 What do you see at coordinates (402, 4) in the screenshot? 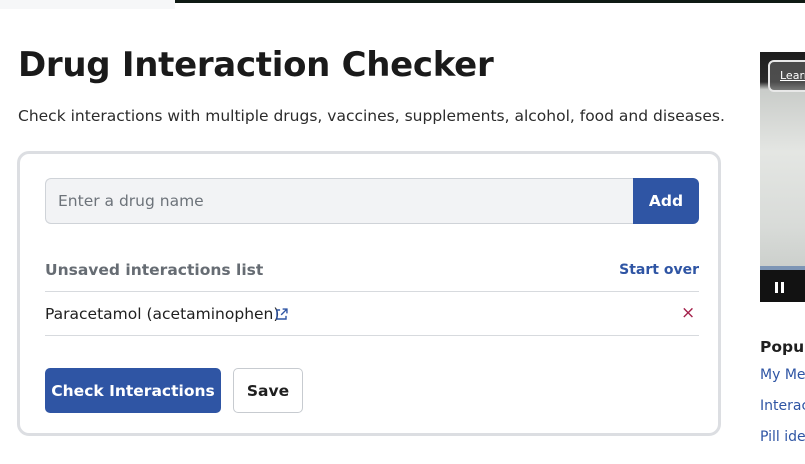
I see `top-banner-strip` at bounding box center [402, 4].